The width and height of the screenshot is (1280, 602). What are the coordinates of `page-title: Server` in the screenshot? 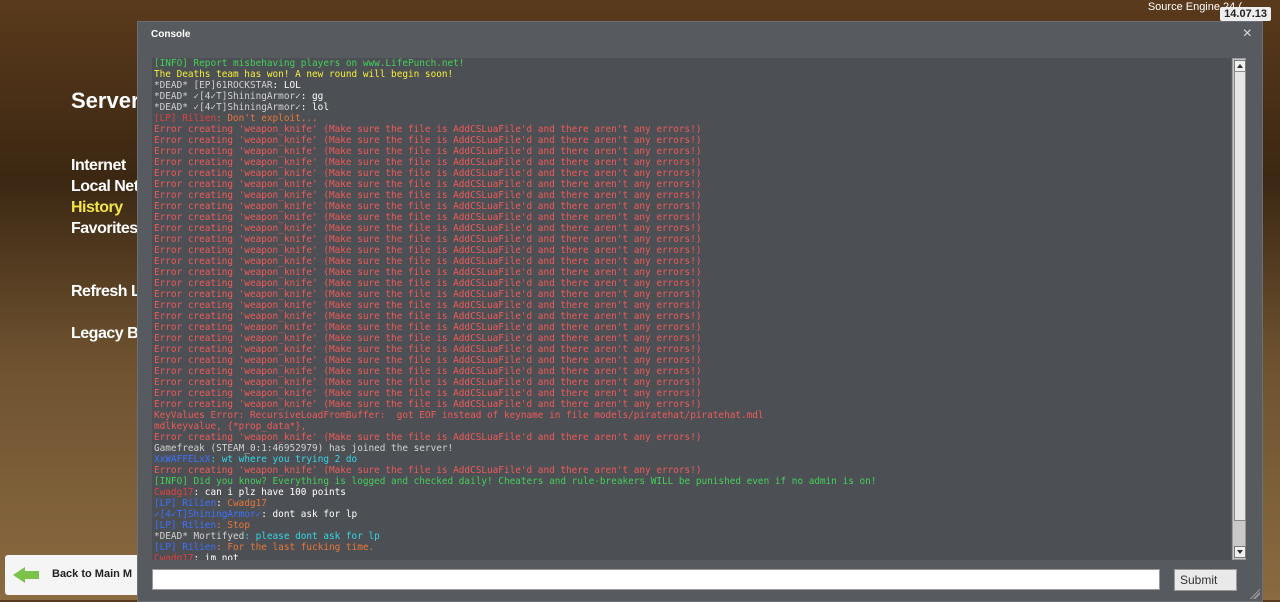 It's located at (105, 100).